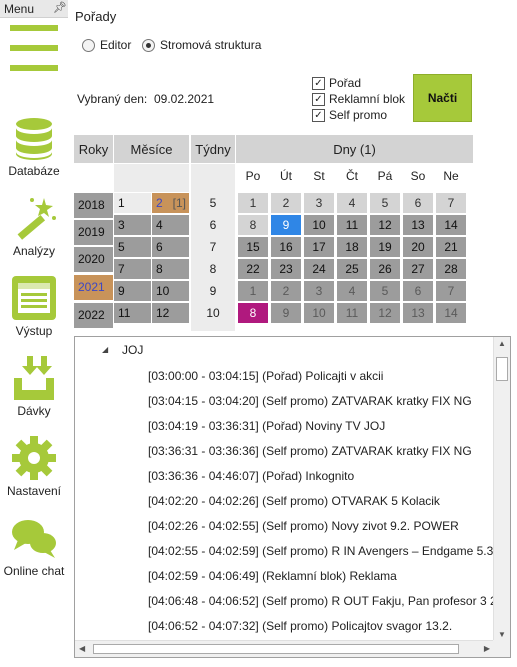  What do you see at coordinates (34, 546) in the screenshot?
I see `sidebar-item-online-chat: Online chat` at bounding box center [34, 546].